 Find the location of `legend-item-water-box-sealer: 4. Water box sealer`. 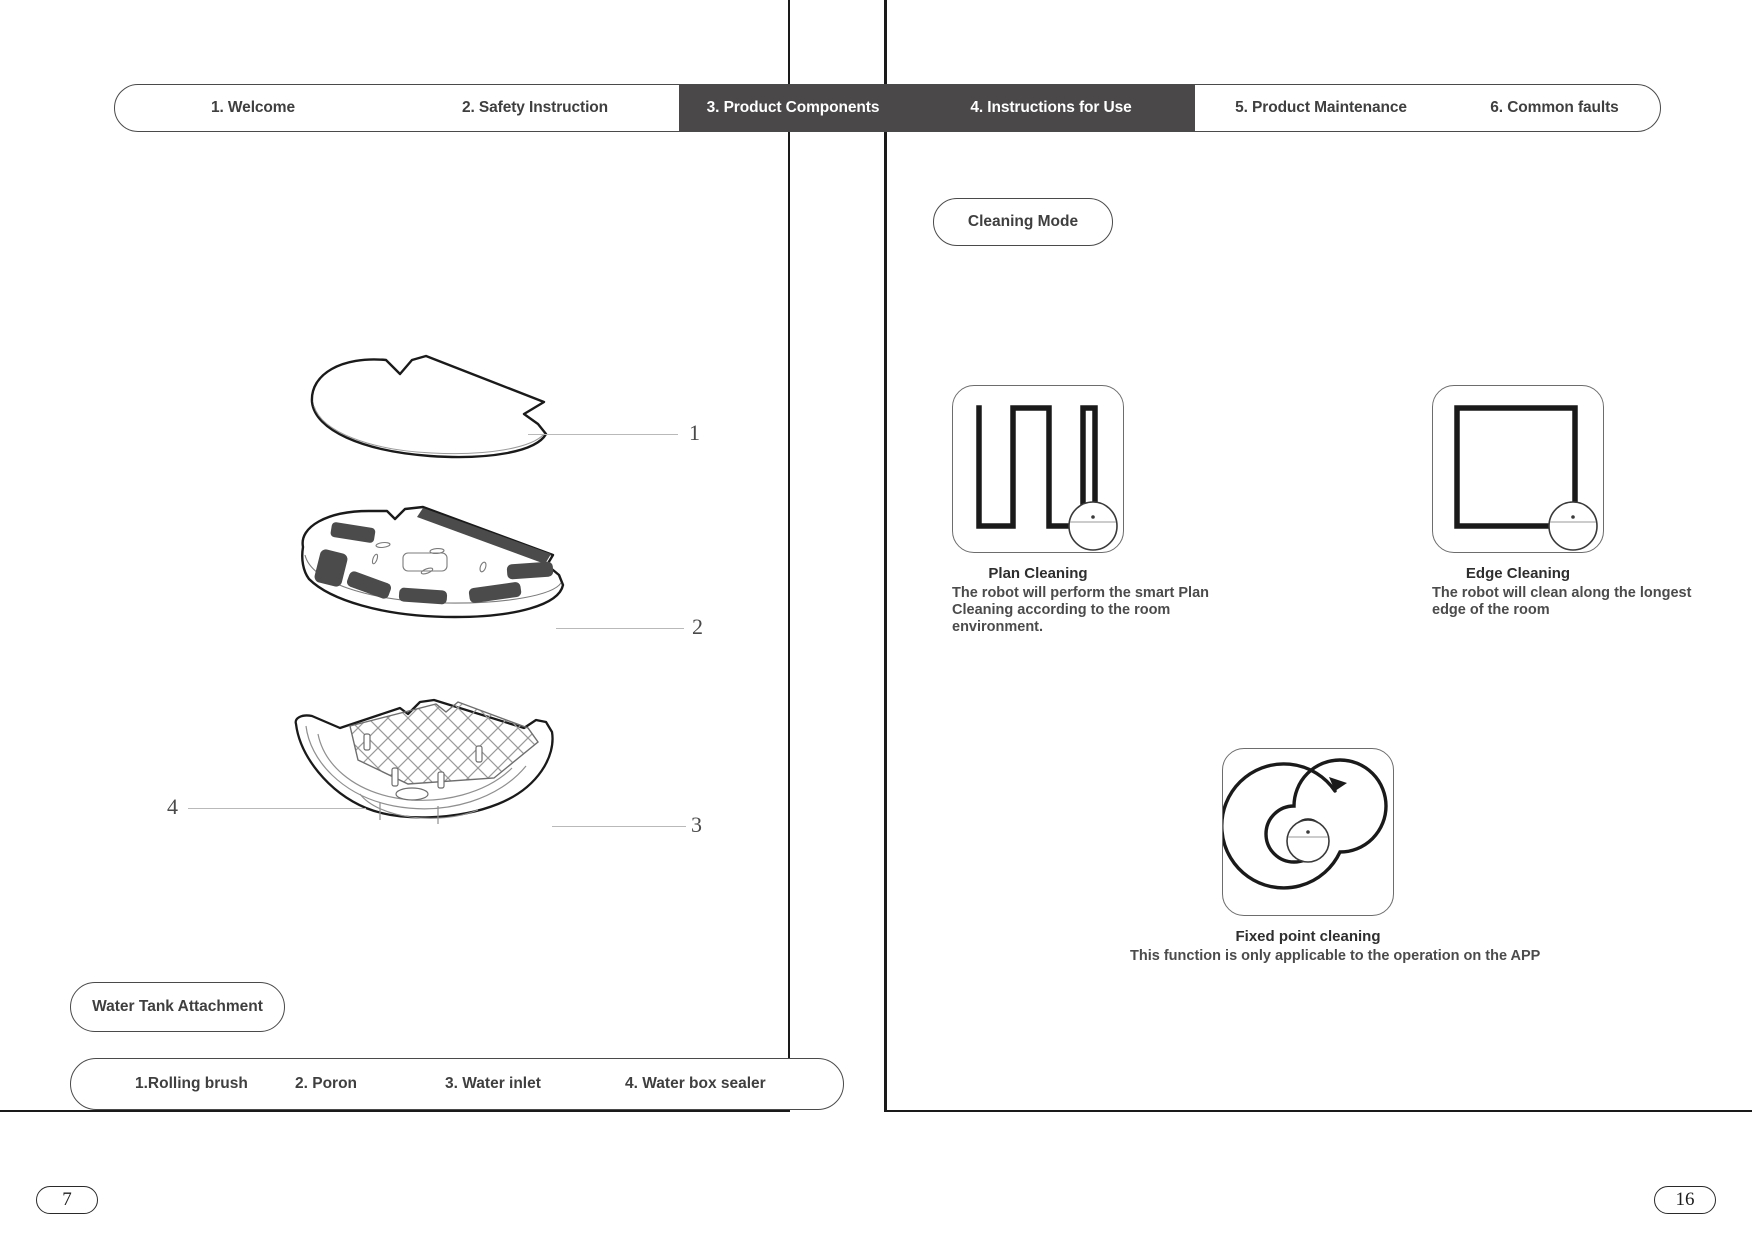

legend-item-water-box-sealer: 4. Water box sealer is located at coordinates (695, 1083).